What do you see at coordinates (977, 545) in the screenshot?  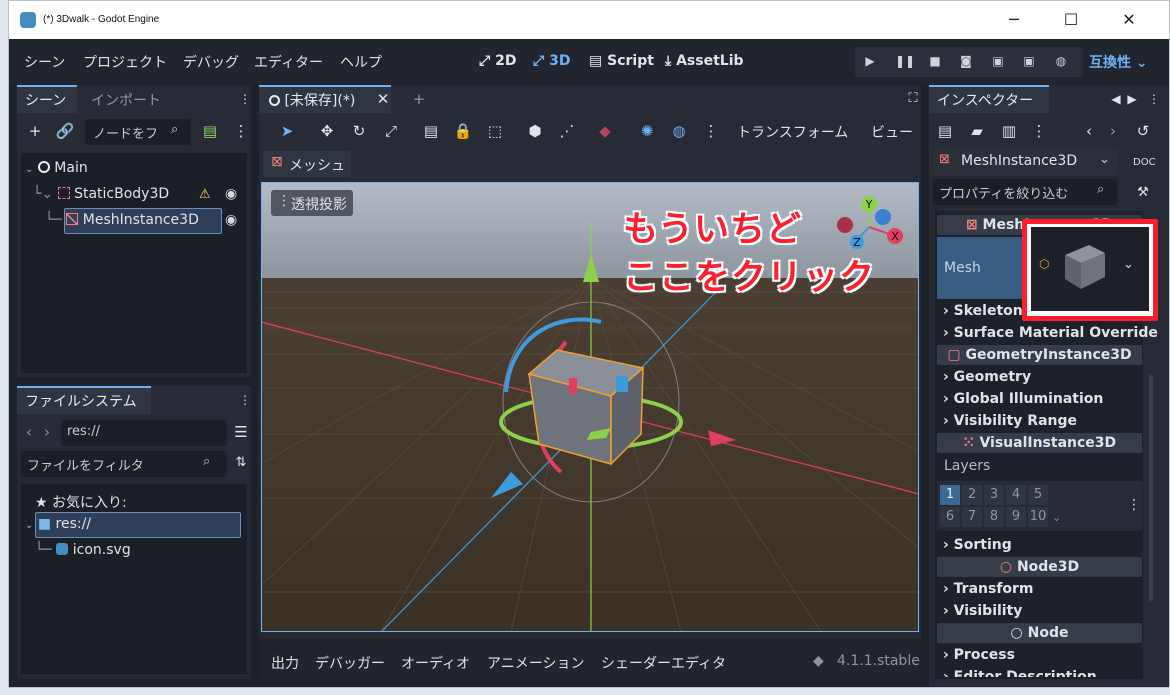 I see `section-sorting: › Sorting` at bounding box center [977, 545].